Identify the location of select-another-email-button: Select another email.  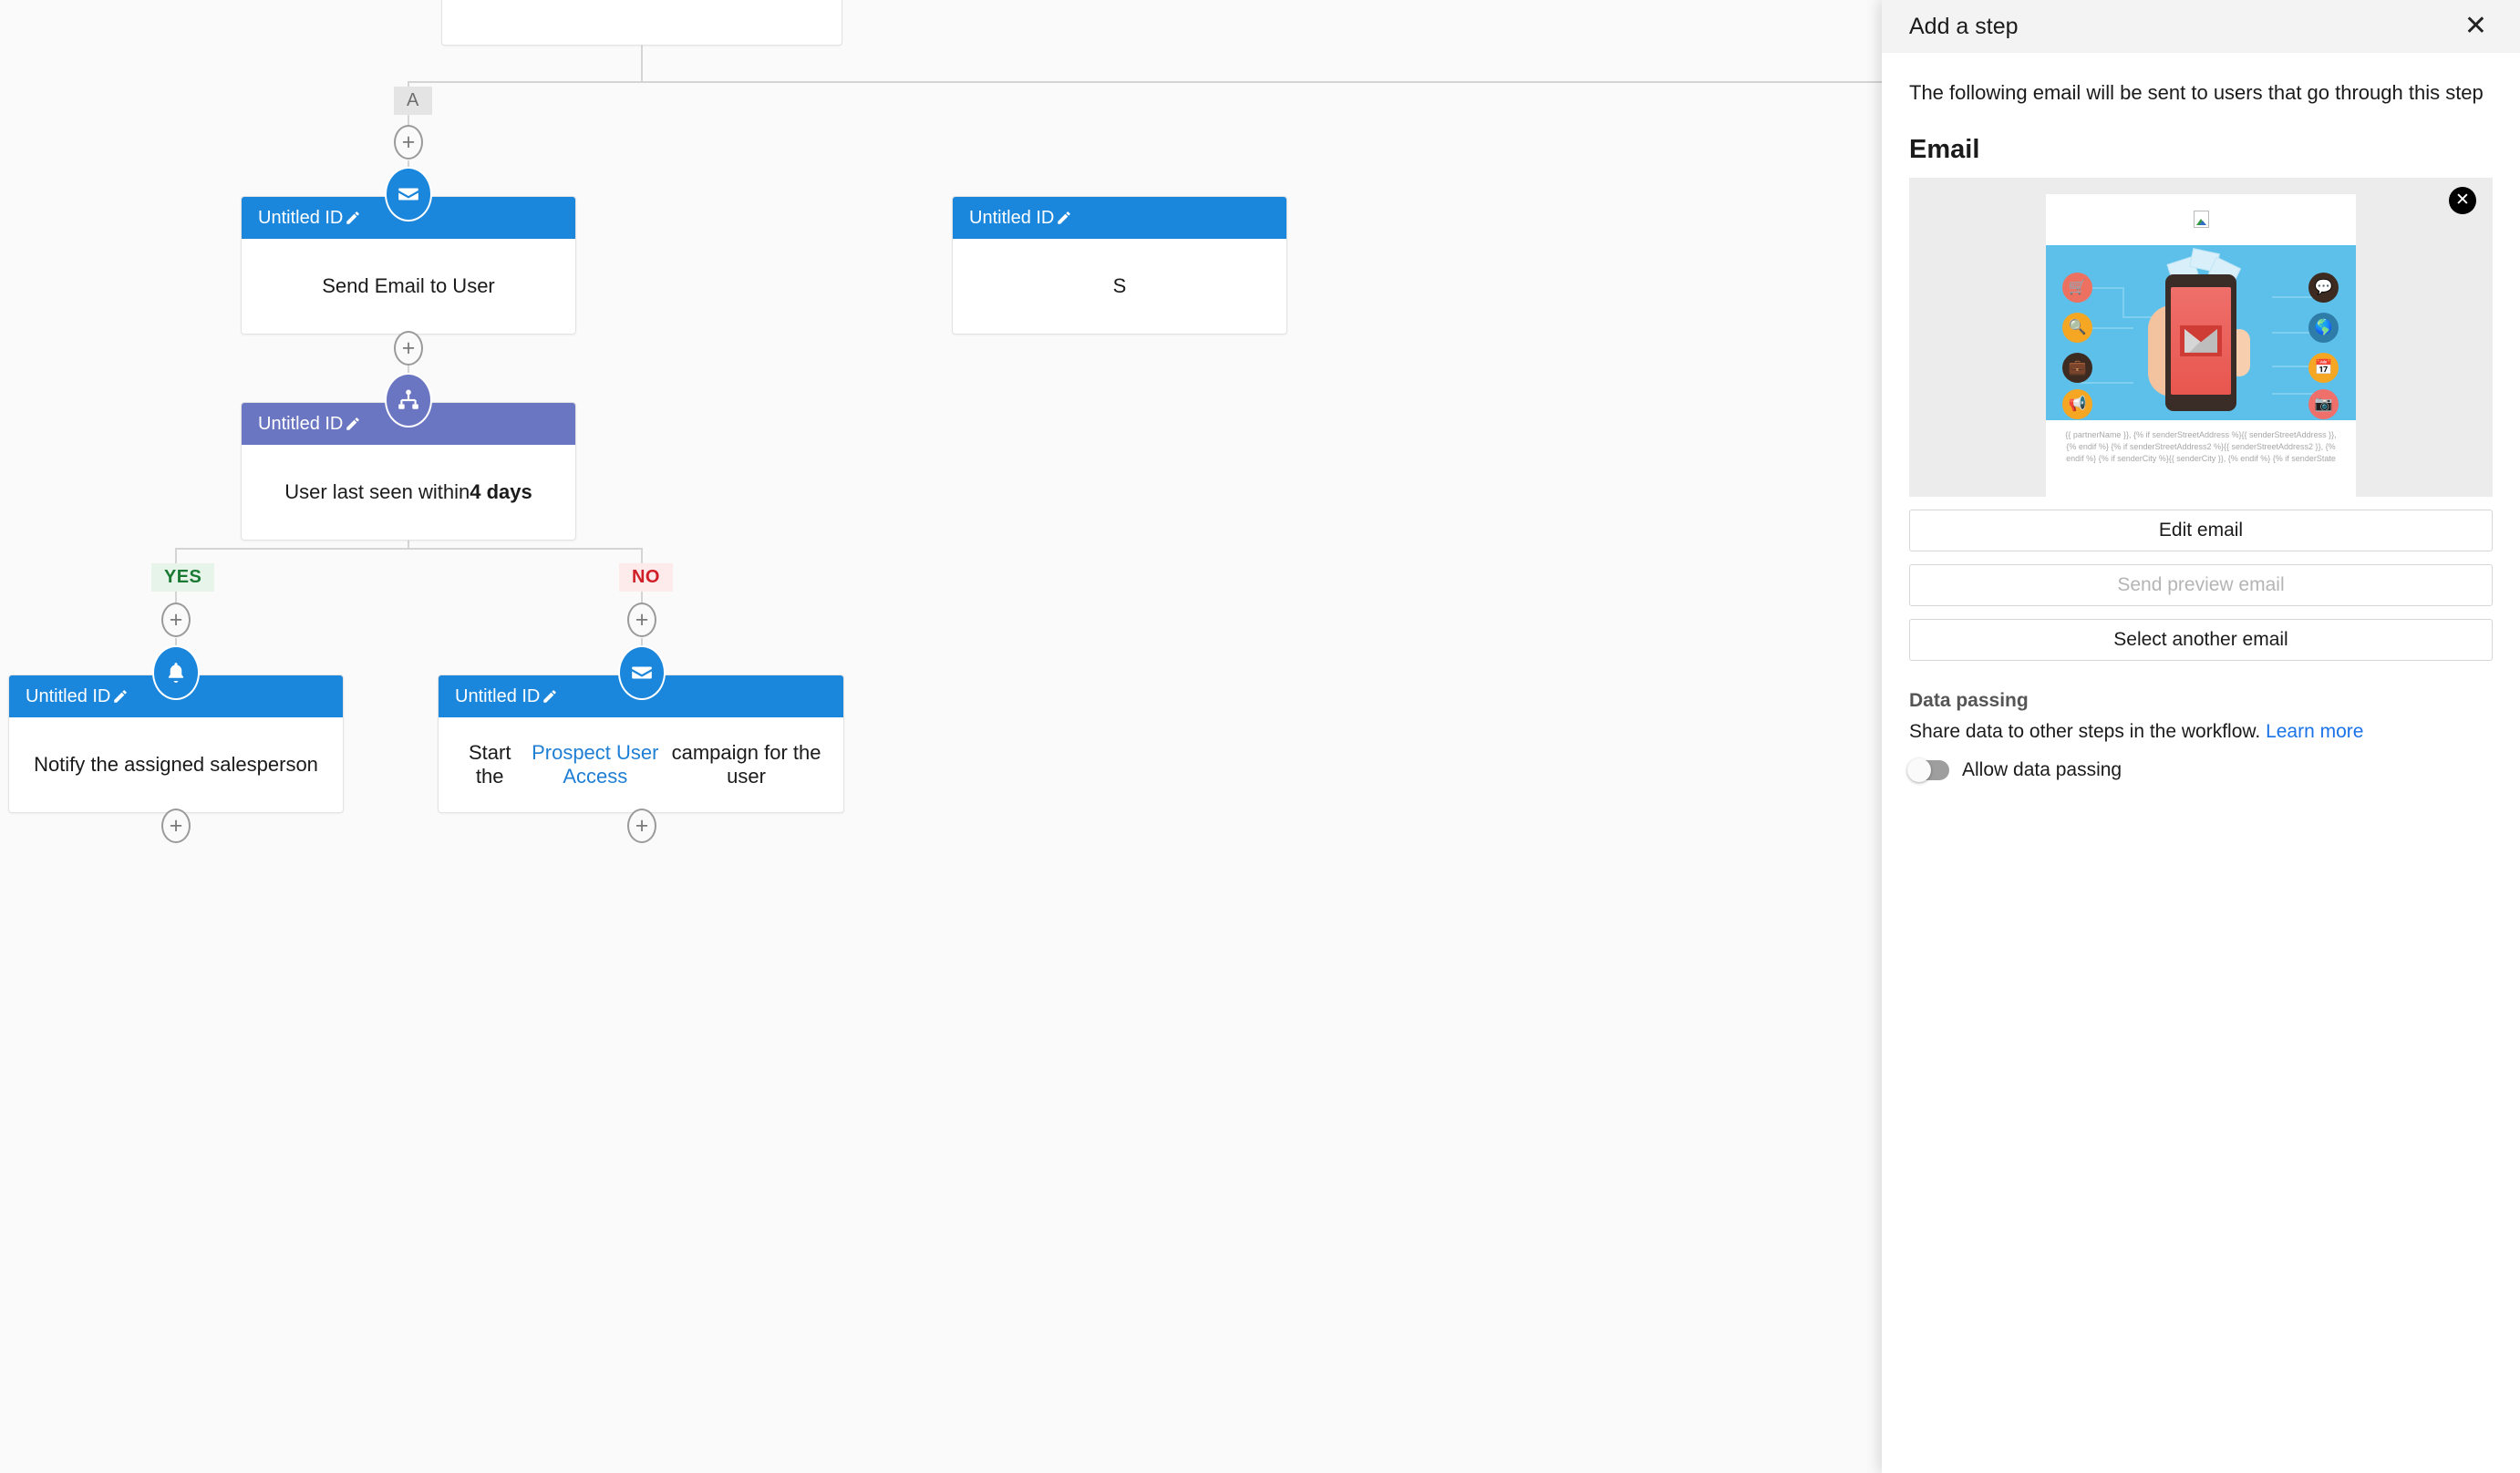
(2201, 639).